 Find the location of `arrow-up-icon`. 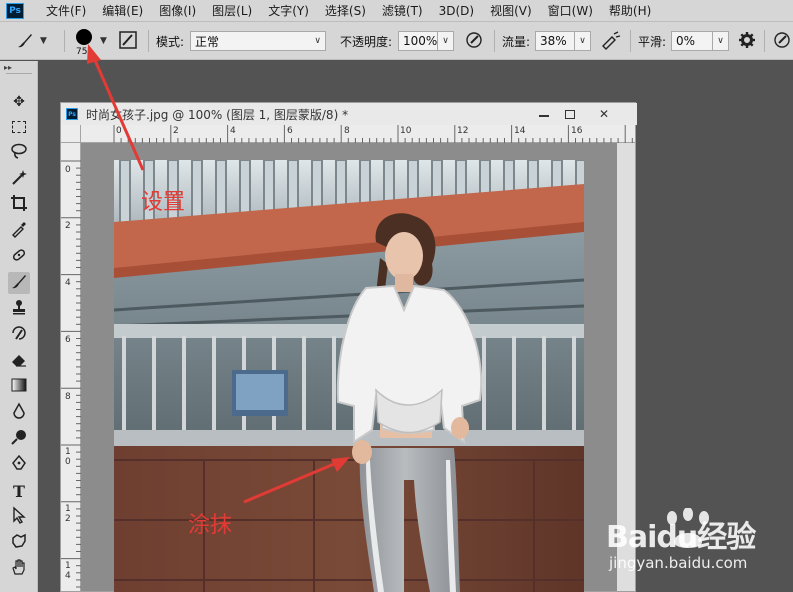

arrow-up-icon is located at coordinates (116, 107).